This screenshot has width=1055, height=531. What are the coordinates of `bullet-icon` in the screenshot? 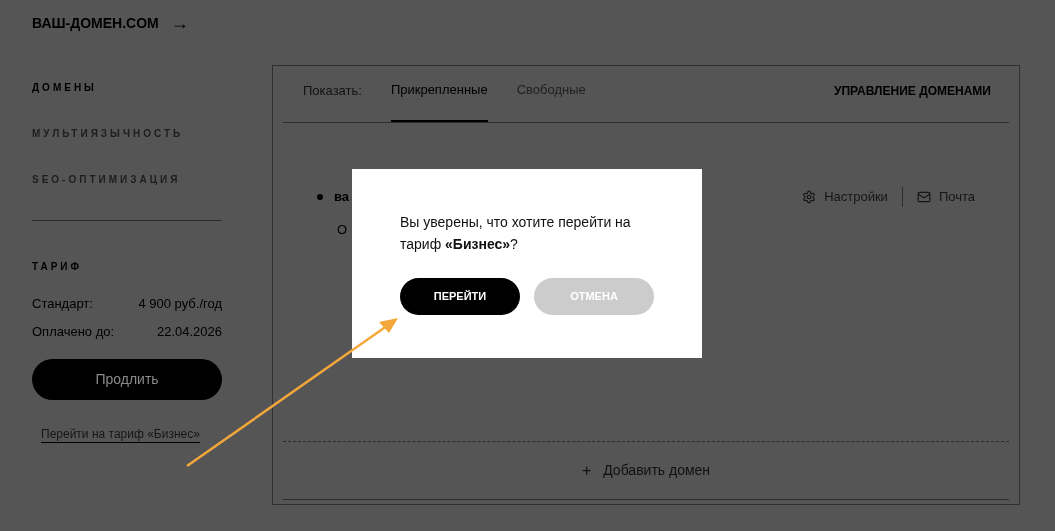 It's located at (320, 197).